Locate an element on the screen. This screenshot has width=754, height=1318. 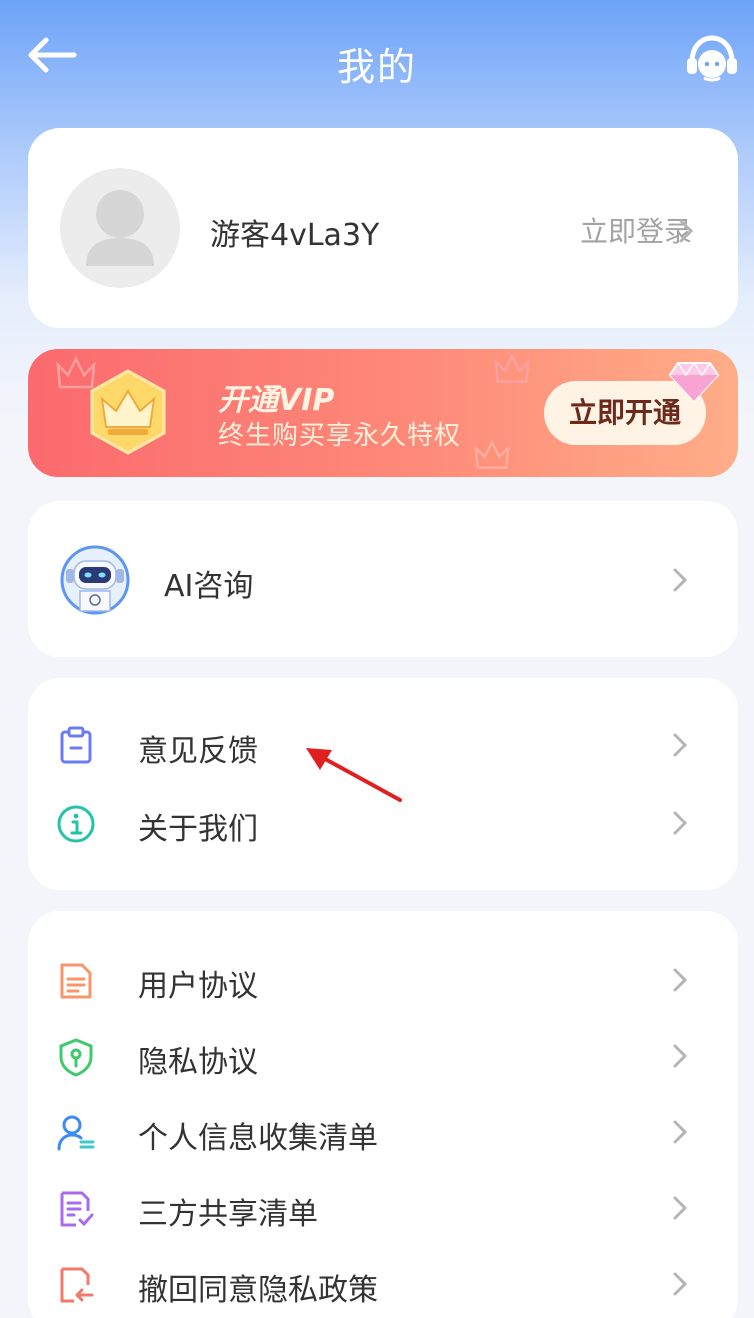
user-list-icon is located at coordinates (76, 1133).